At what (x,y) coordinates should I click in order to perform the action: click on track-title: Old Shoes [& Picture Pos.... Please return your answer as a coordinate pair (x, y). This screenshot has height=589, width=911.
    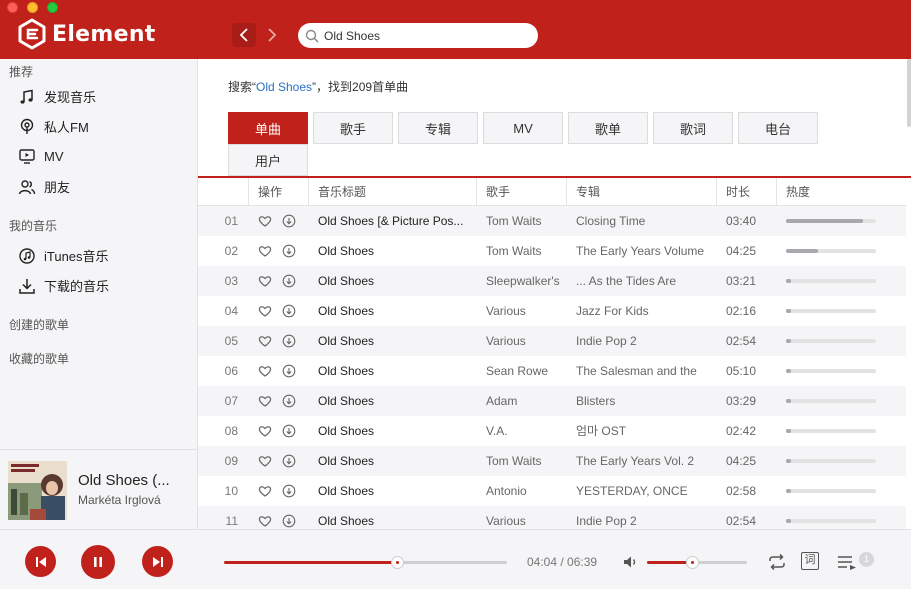
    Looking at the image, I should click on (394, 221).